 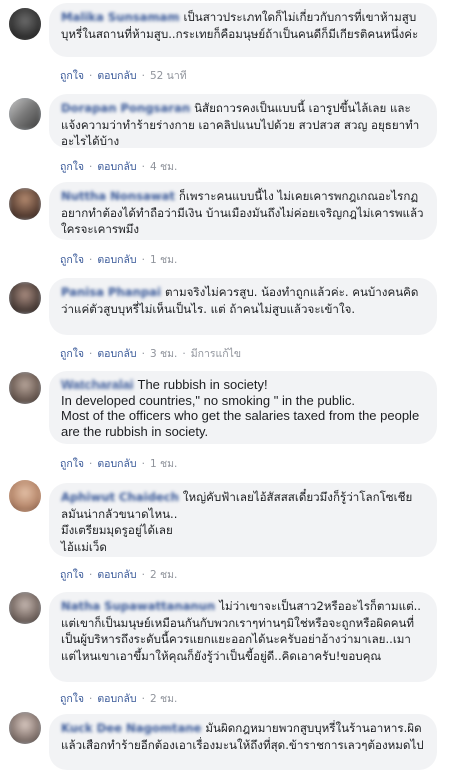 What do you see at coordinates (138, 606) in the screenshot?
I see `comment-author: Natha Supawattananun` at bounding box center [138, 606].